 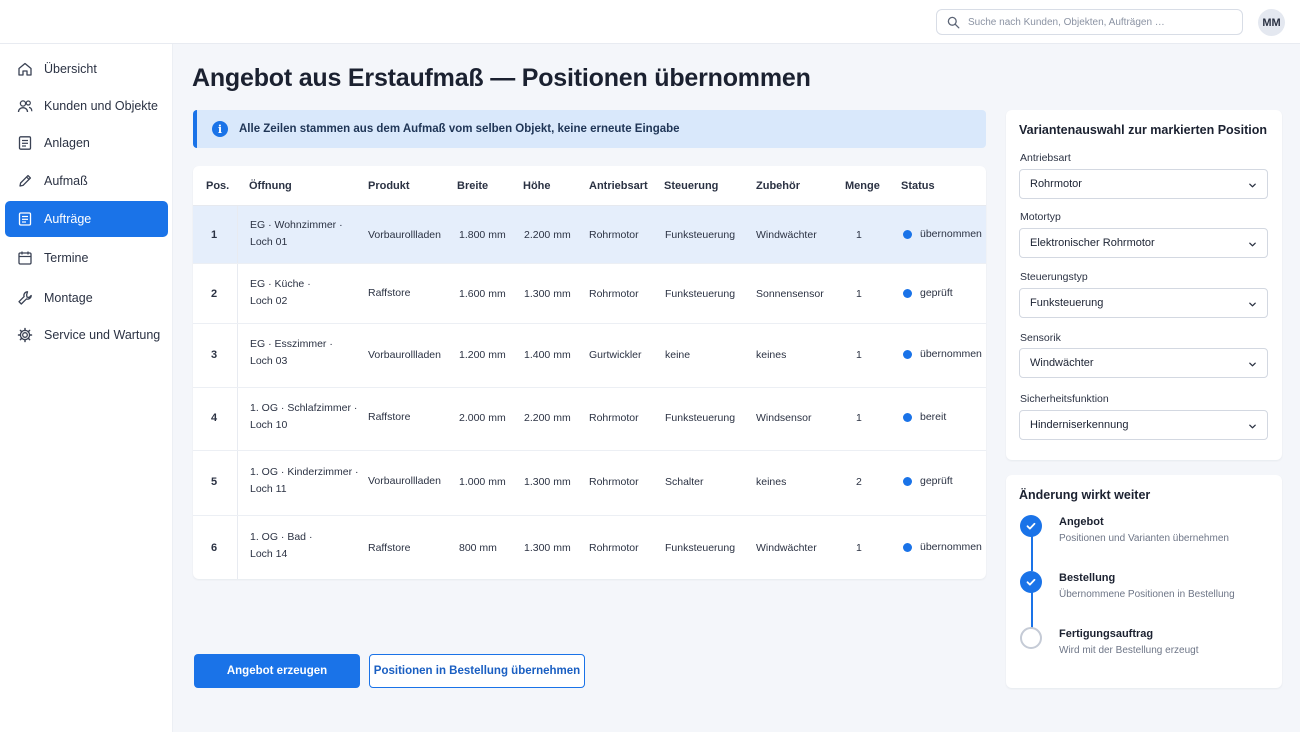 What do you see at coordinates (478, 548) in the screenshot?
I see `cell-width: 800 mm` at bounding box center [478, 548].